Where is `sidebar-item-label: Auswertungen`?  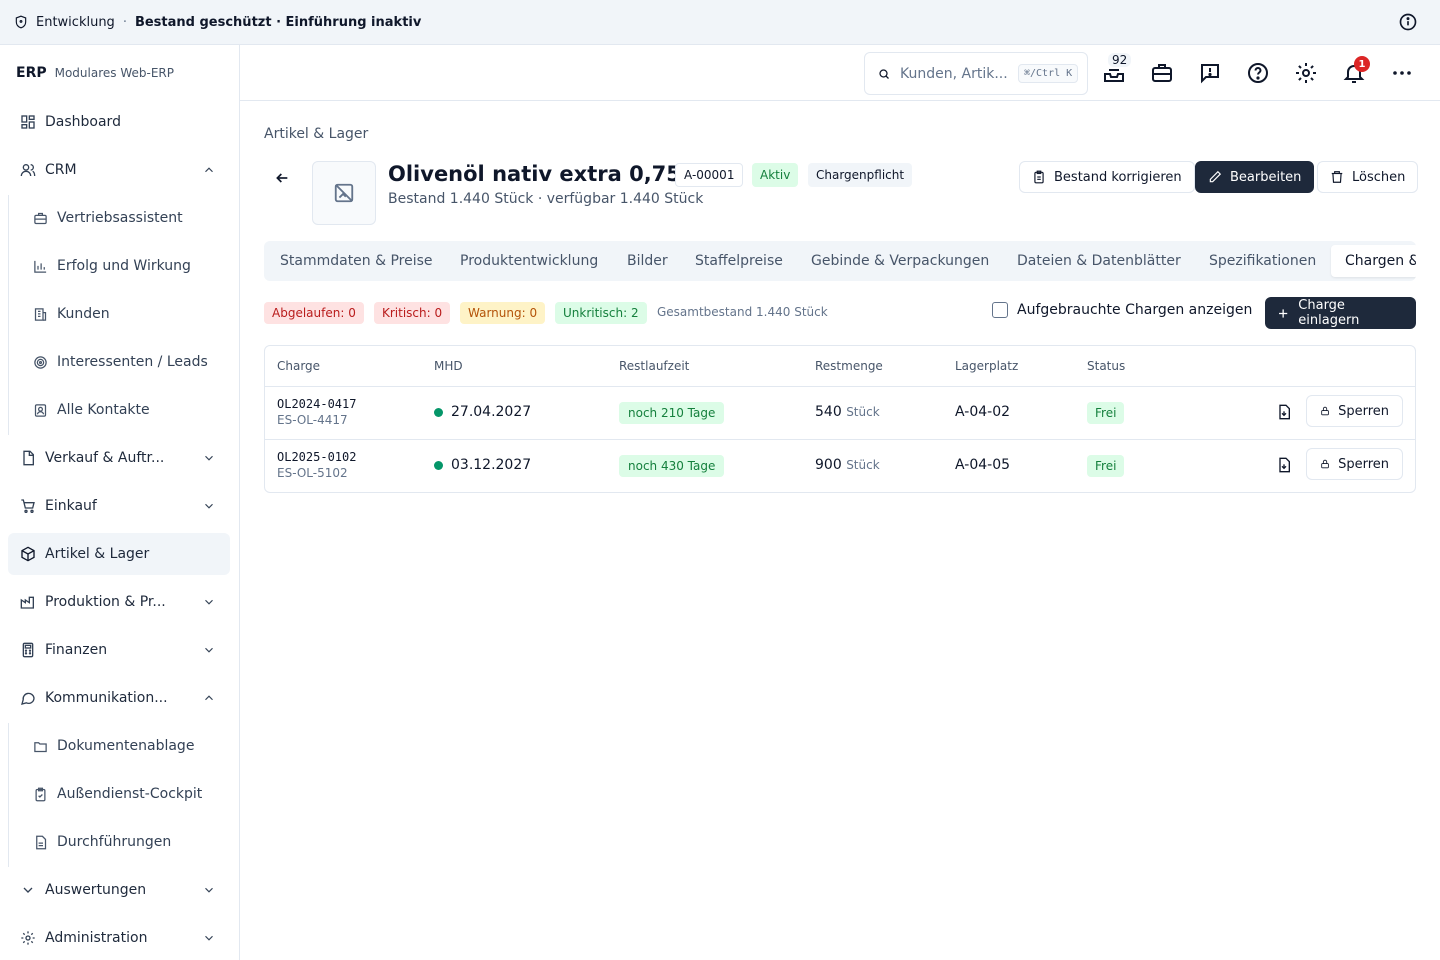 sidebar-item-label: Auswertungen is located at coordinates (96, 890).